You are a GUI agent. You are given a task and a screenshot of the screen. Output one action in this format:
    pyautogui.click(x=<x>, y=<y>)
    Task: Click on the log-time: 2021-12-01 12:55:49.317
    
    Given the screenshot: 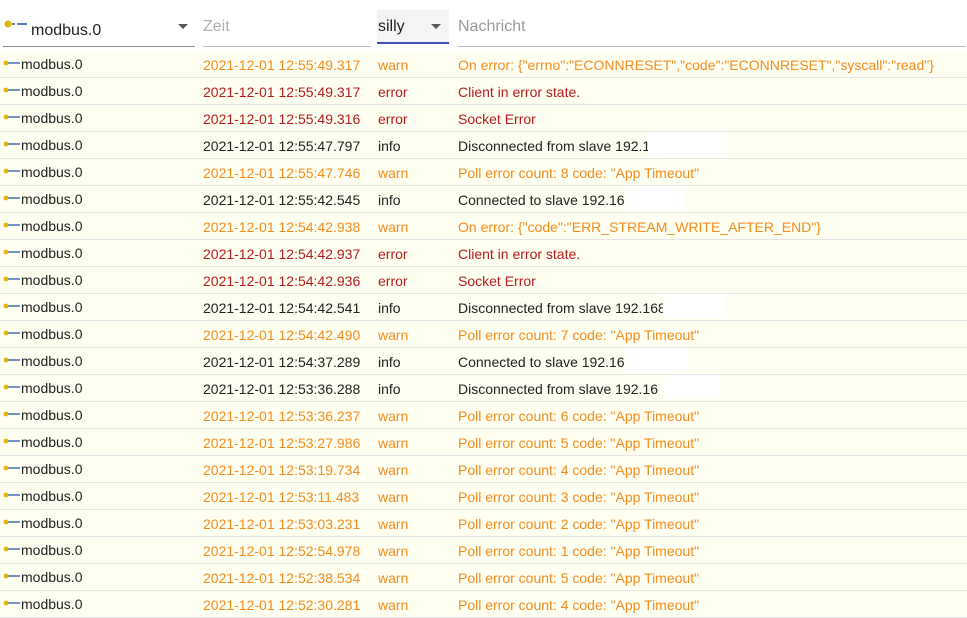 What is the action you would take?
    pyautogui.click(x=282, y=92)
    